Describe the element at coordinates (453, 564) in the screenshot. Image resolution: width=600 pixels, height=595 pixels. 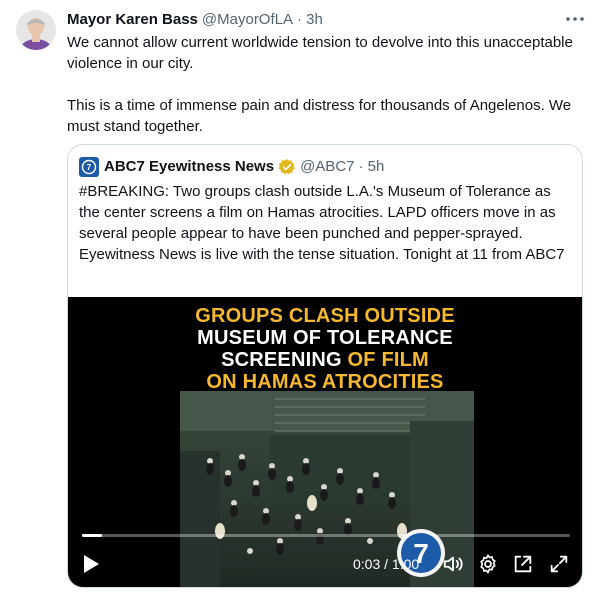
I see `volume-icon` at that location.